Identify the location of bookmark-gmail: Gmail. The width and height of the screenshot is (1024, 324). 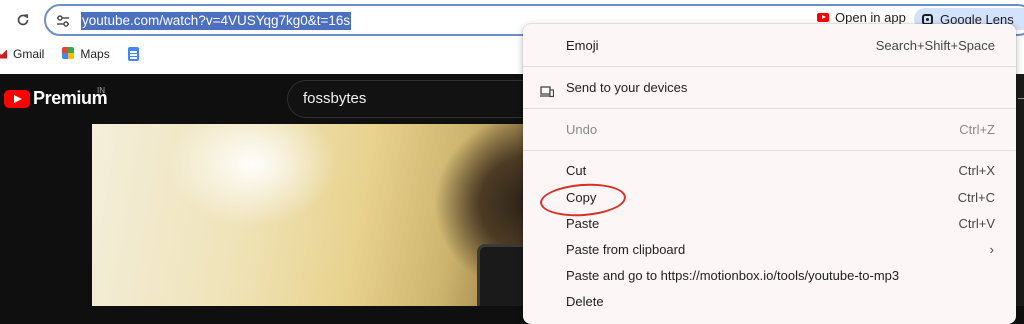
(22, 54).